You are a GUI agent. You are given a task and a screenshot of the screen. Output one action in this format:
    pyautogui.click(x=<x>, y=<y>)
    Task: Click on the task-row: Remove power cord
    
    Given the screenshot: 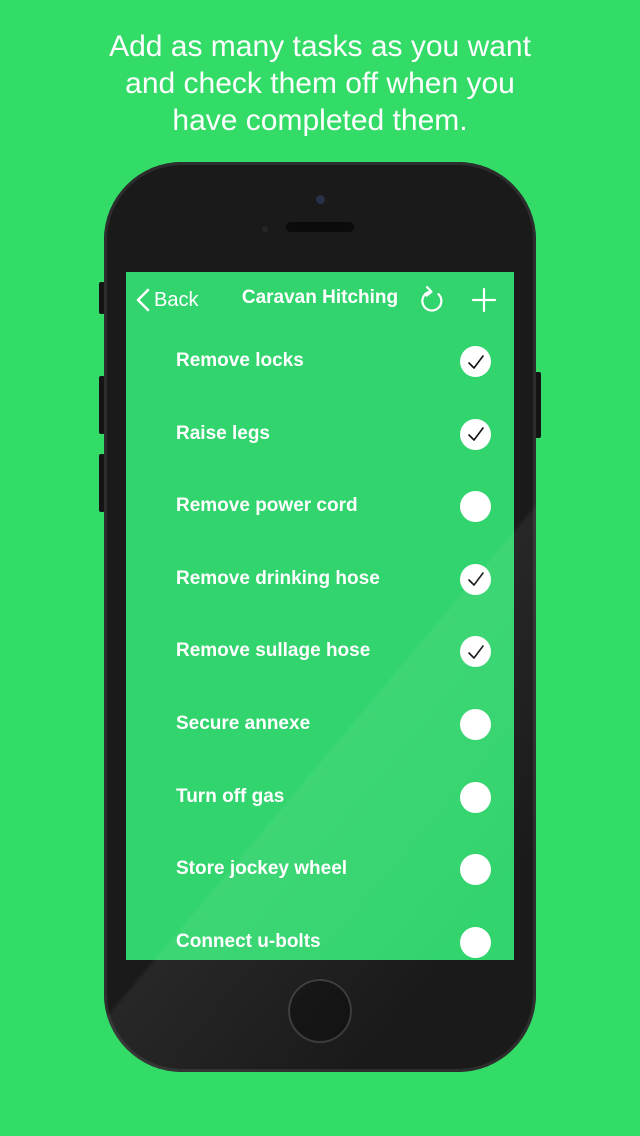 What is the action you would take?
    pyautogui.click(x=320, y=508)
    